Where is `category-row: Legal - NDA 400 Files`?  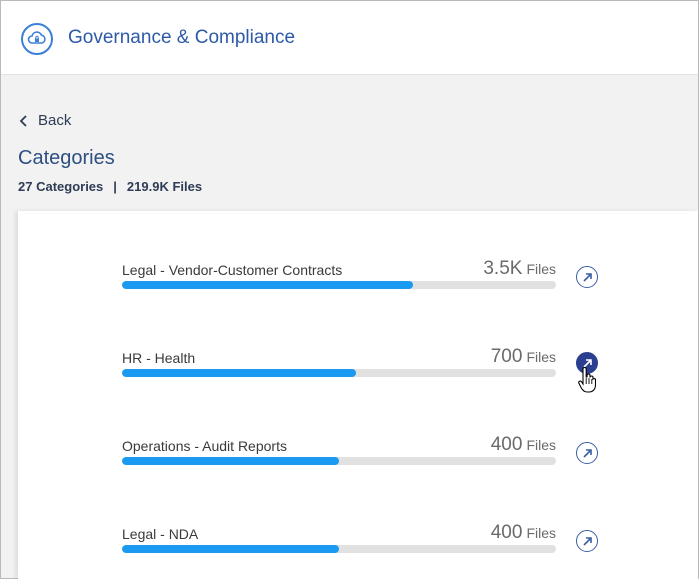
category-row: Legal - NDA 400 Files is located at coordinates (367, 549).